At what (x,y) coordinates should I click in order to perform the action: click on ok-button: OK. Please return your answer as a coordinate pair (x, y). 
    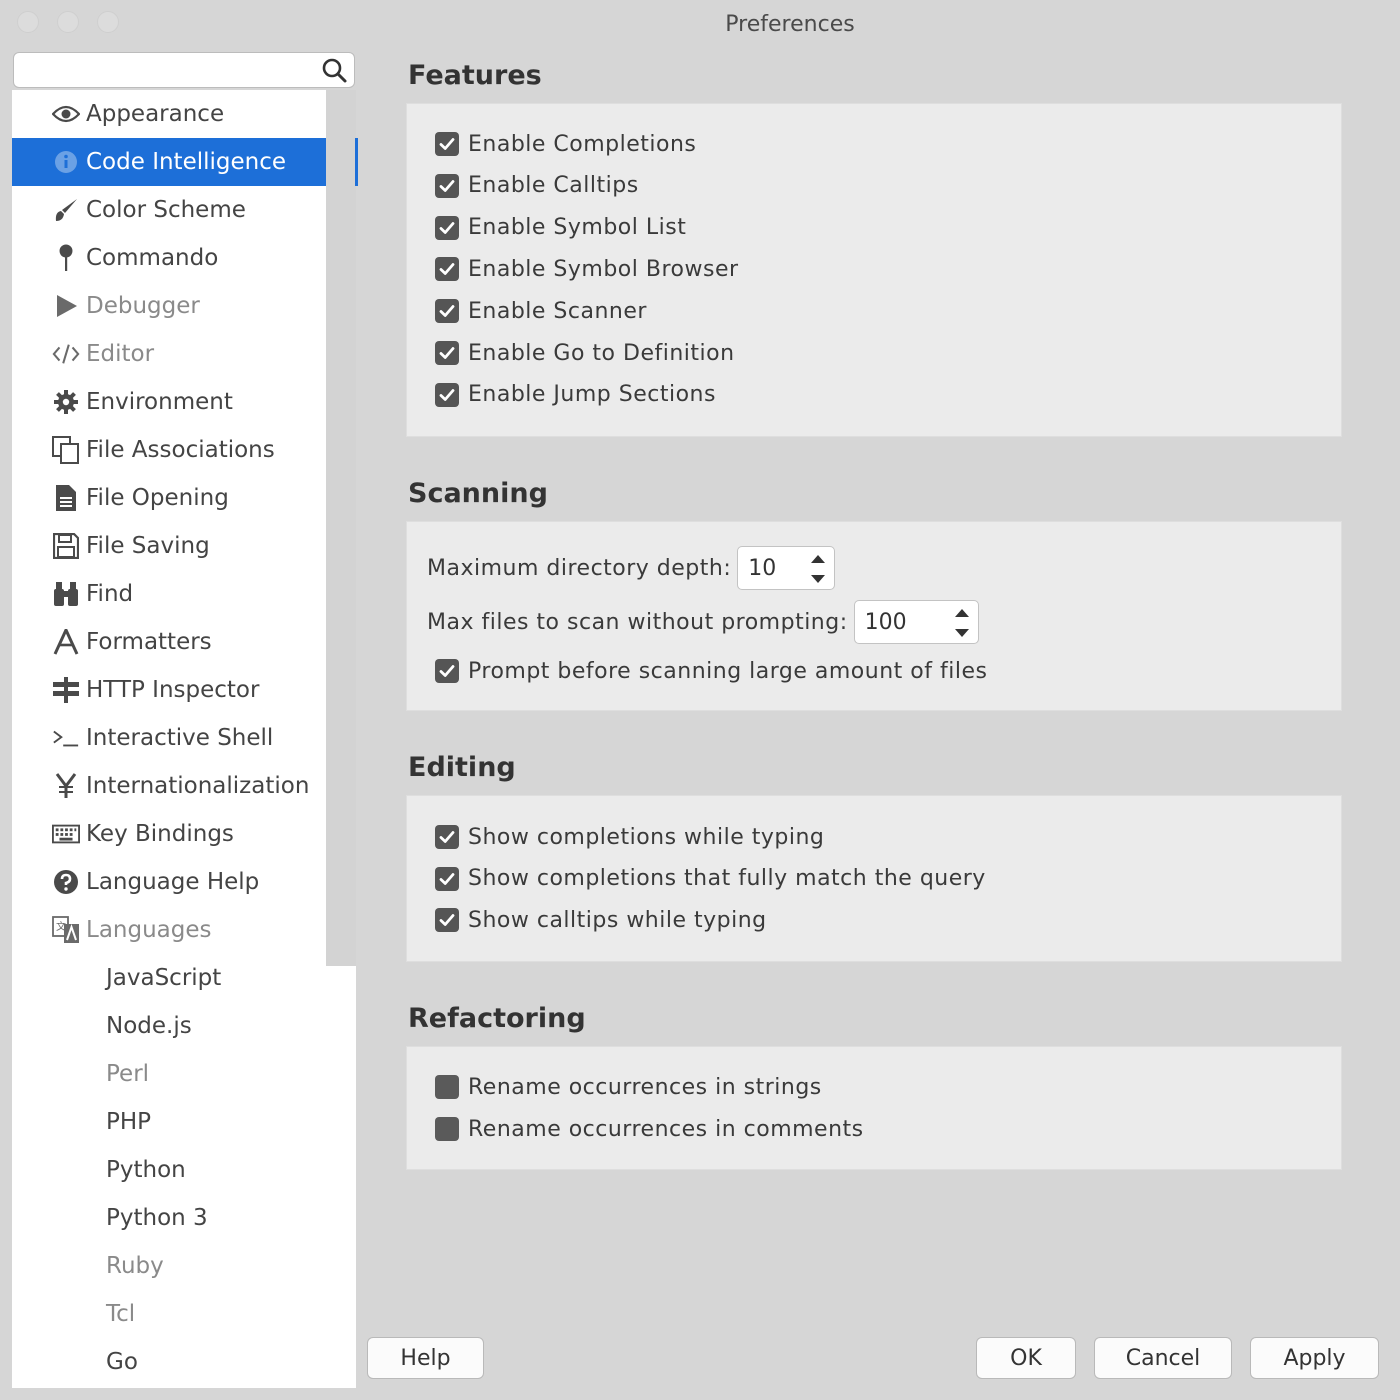
    Looking at the image, I should click on (1026, 1358).